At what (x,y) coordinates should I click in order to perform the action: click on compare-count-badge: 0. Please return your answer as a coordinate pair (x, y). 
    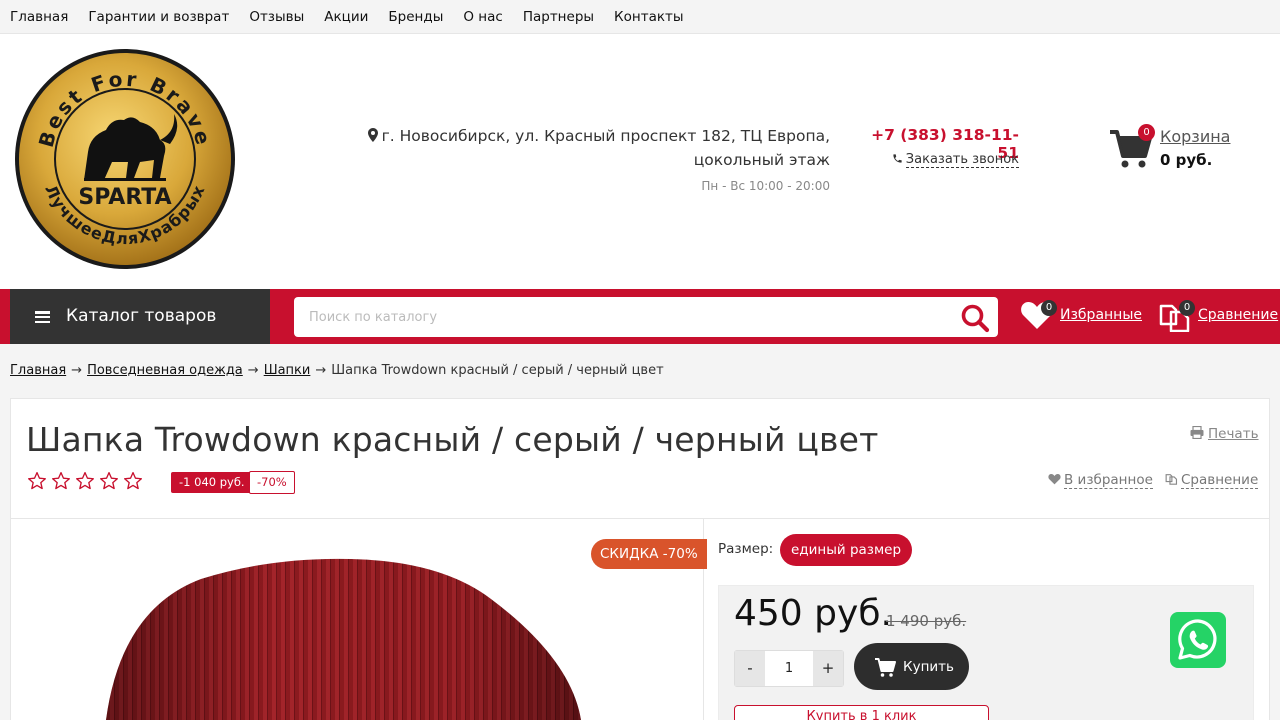
    Looking at the image, I should click on (1187, 308).